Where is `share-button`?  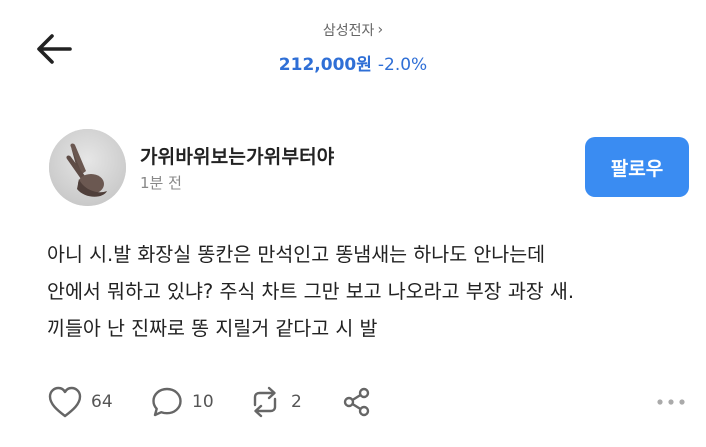 share-button is located at coordinates (357, 402).